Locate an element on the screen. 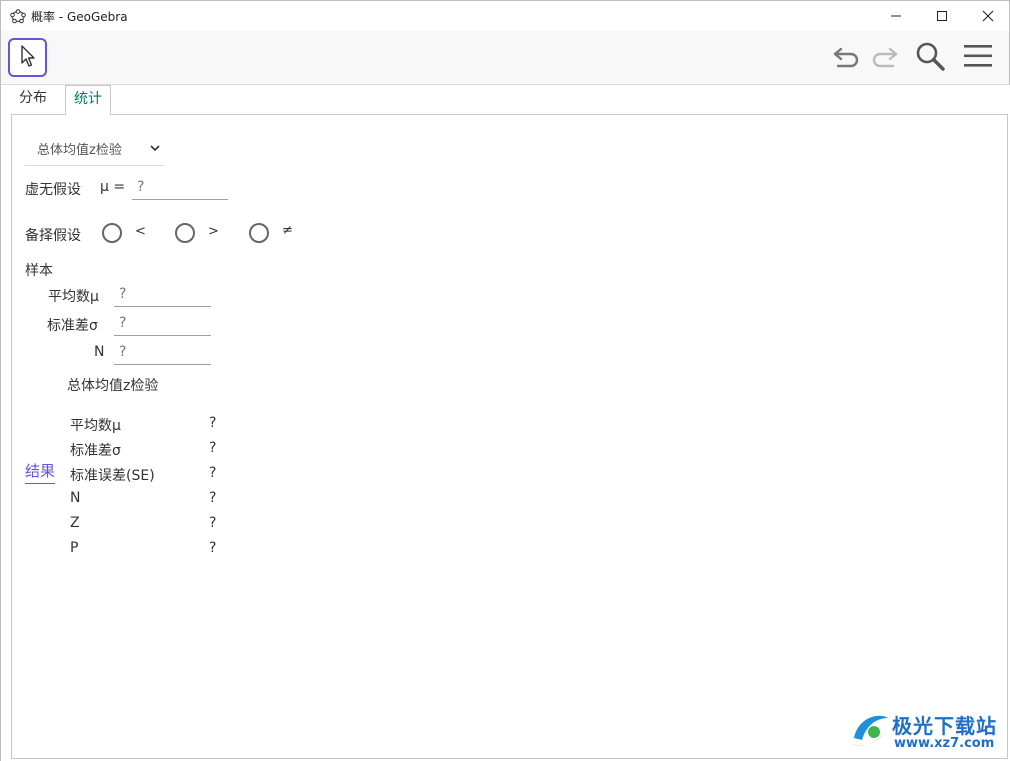  sample-n-label: N is located at coordinates (99, 352).